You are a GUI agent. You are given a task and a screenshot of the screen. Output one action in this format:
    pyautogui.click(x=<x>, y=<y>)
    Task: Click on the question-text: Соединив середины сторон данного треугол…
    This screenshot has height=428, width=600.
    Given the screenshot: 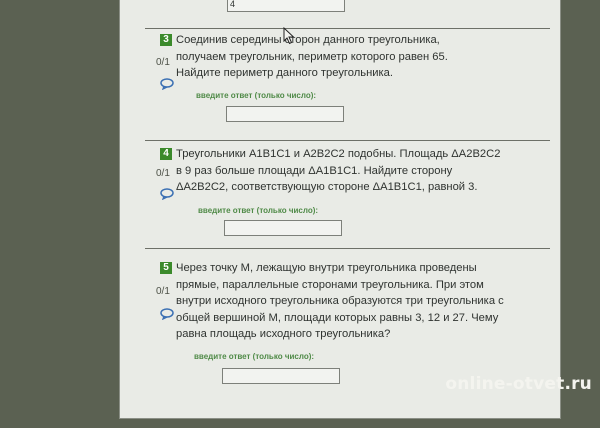 What is the action you would take?
    pyautogui.click(x=312, y=56)
    